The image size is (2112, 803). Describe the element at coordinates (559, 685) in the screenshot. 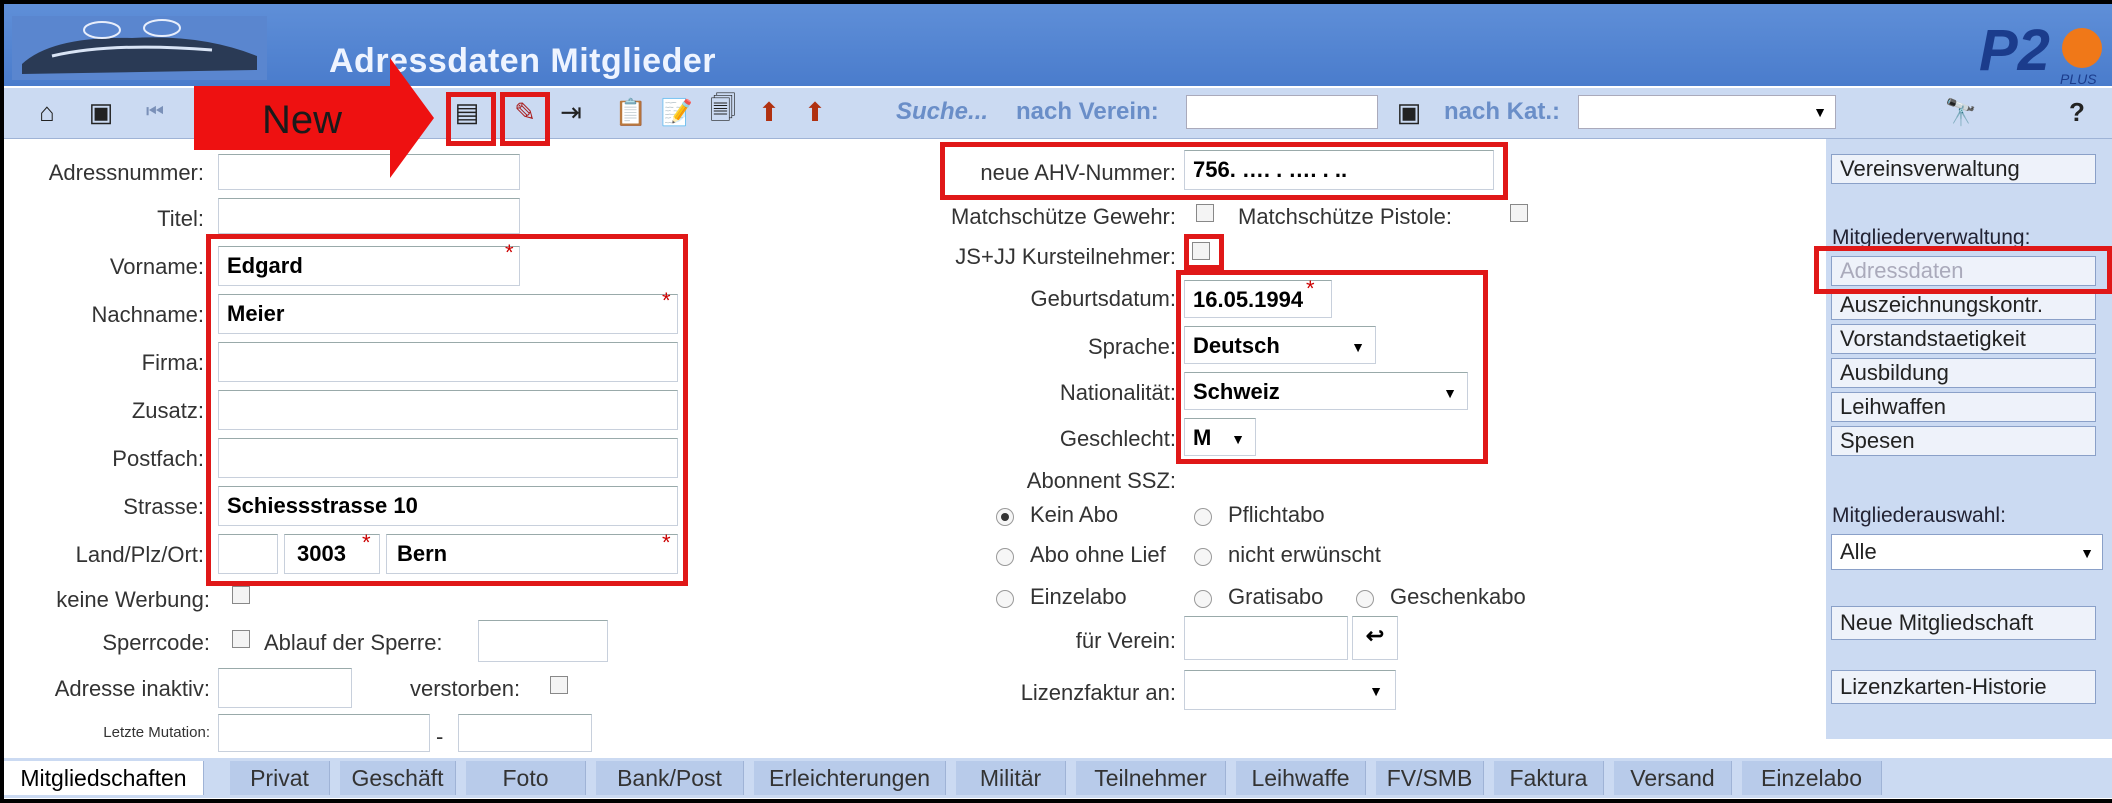

I see `verstorben-checkbox` at that location.